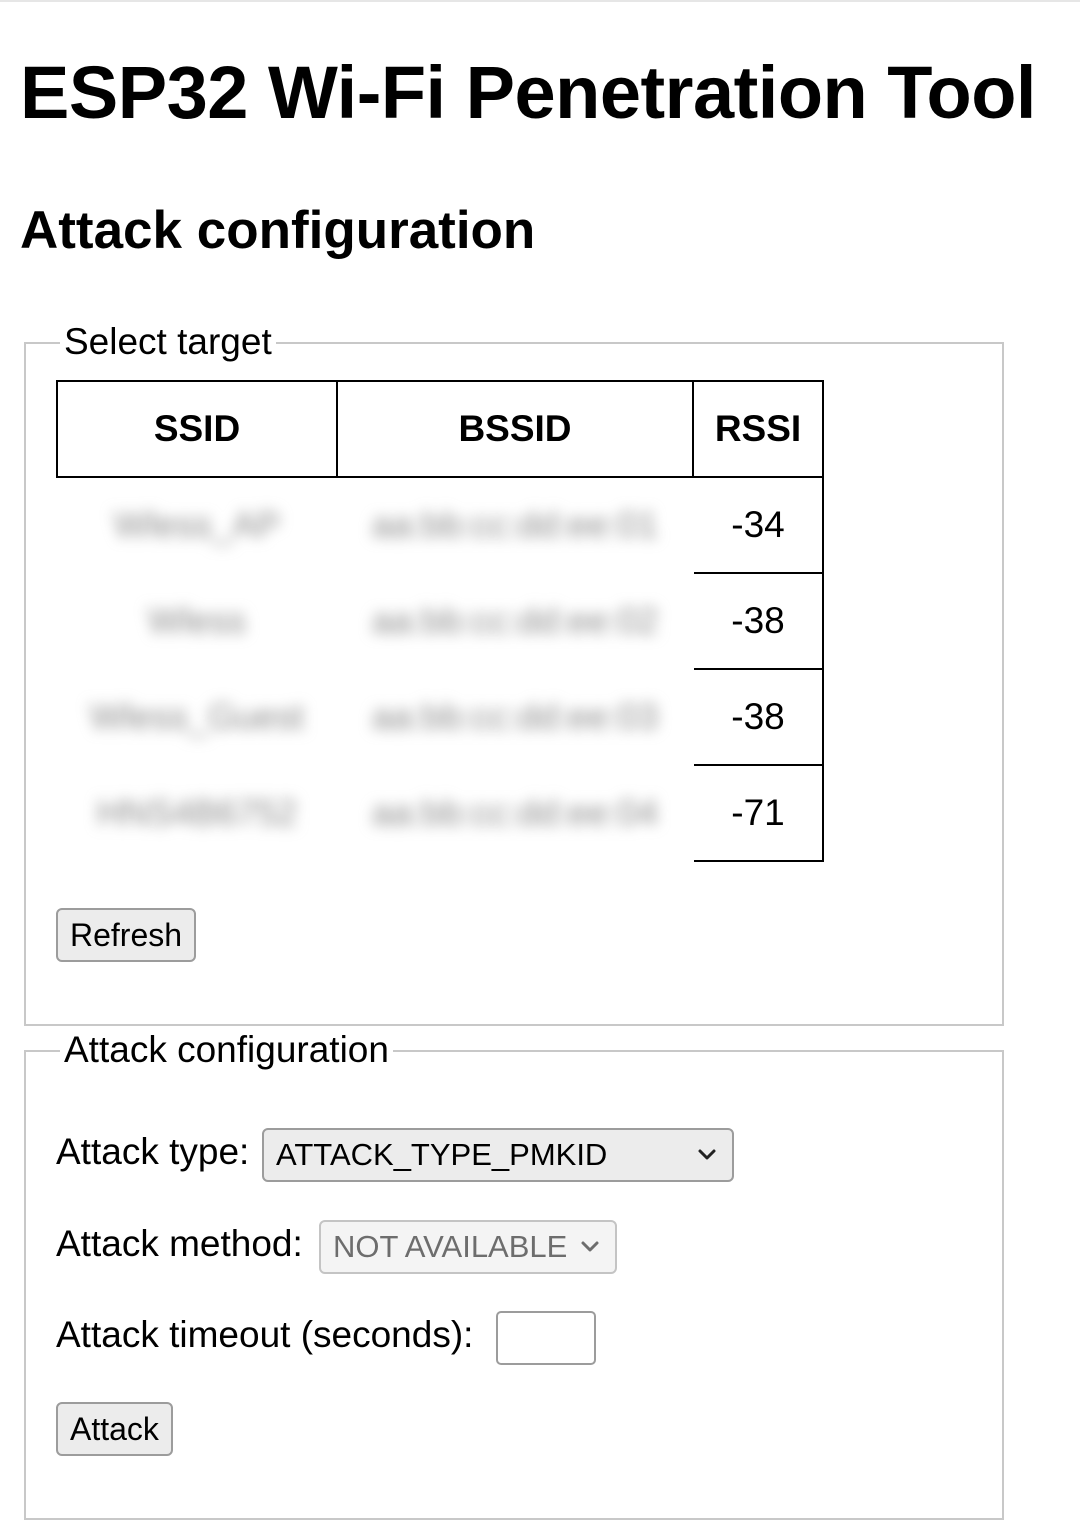 Image resolution: width=1080 pixels, height=1539 pixels. I want to click on bssid-value: aa:bb:cc:dd:ee:04, so click(515, 812).